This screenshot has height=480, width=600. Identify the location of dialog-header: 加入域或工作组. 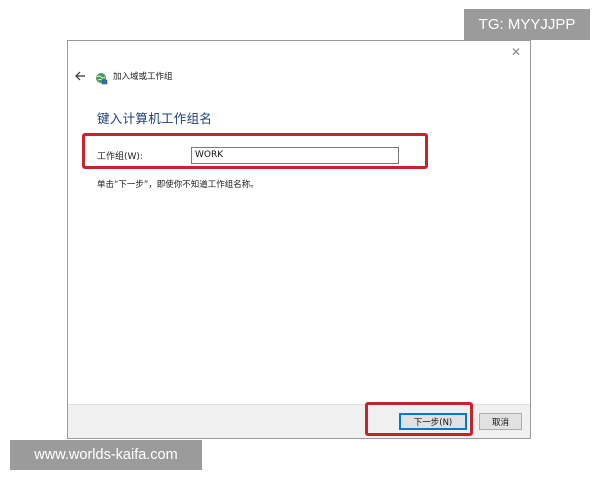
(123, 76).